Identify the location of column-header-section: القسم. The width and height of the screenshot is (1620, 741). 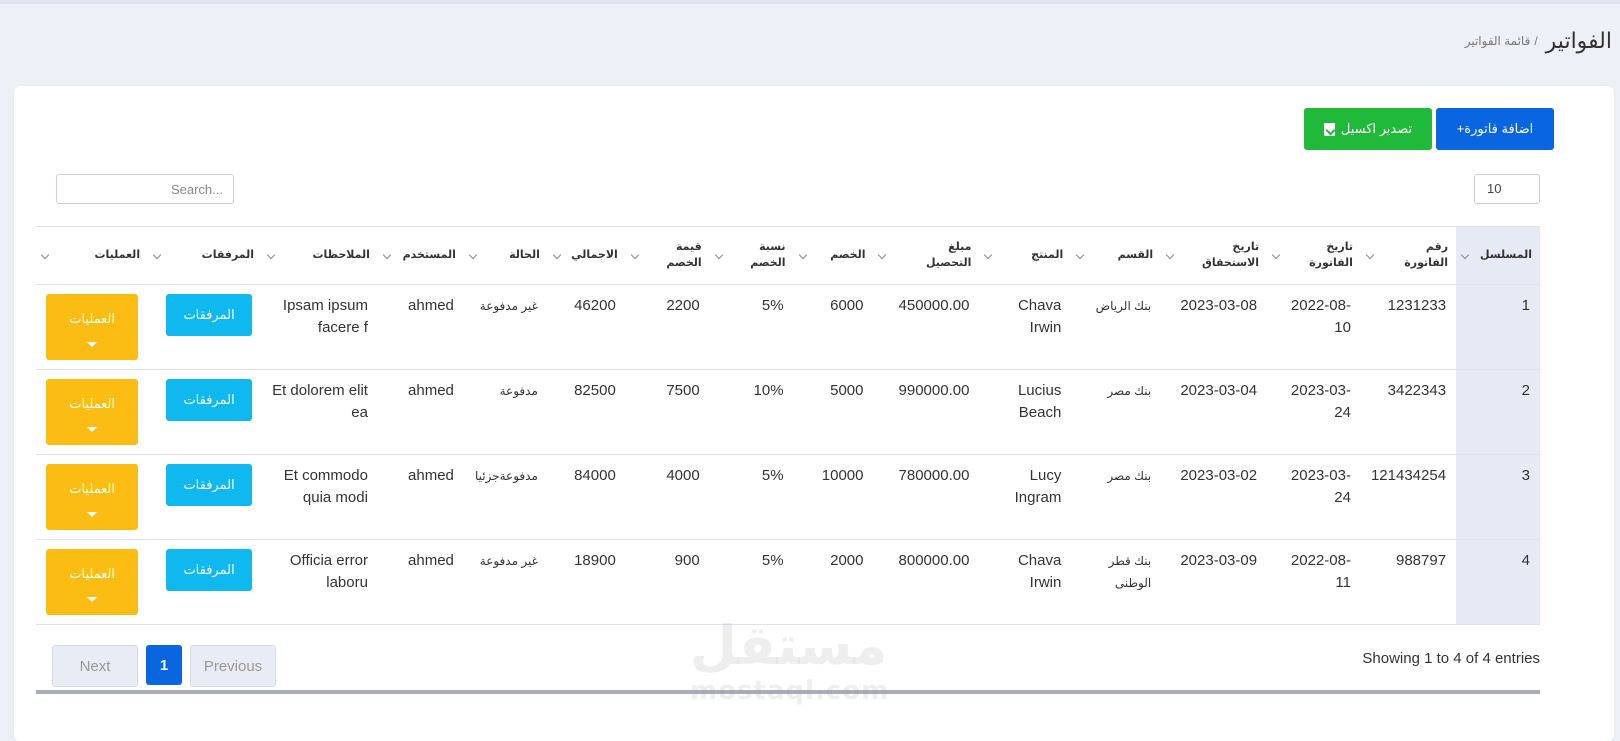
(1116, 256).